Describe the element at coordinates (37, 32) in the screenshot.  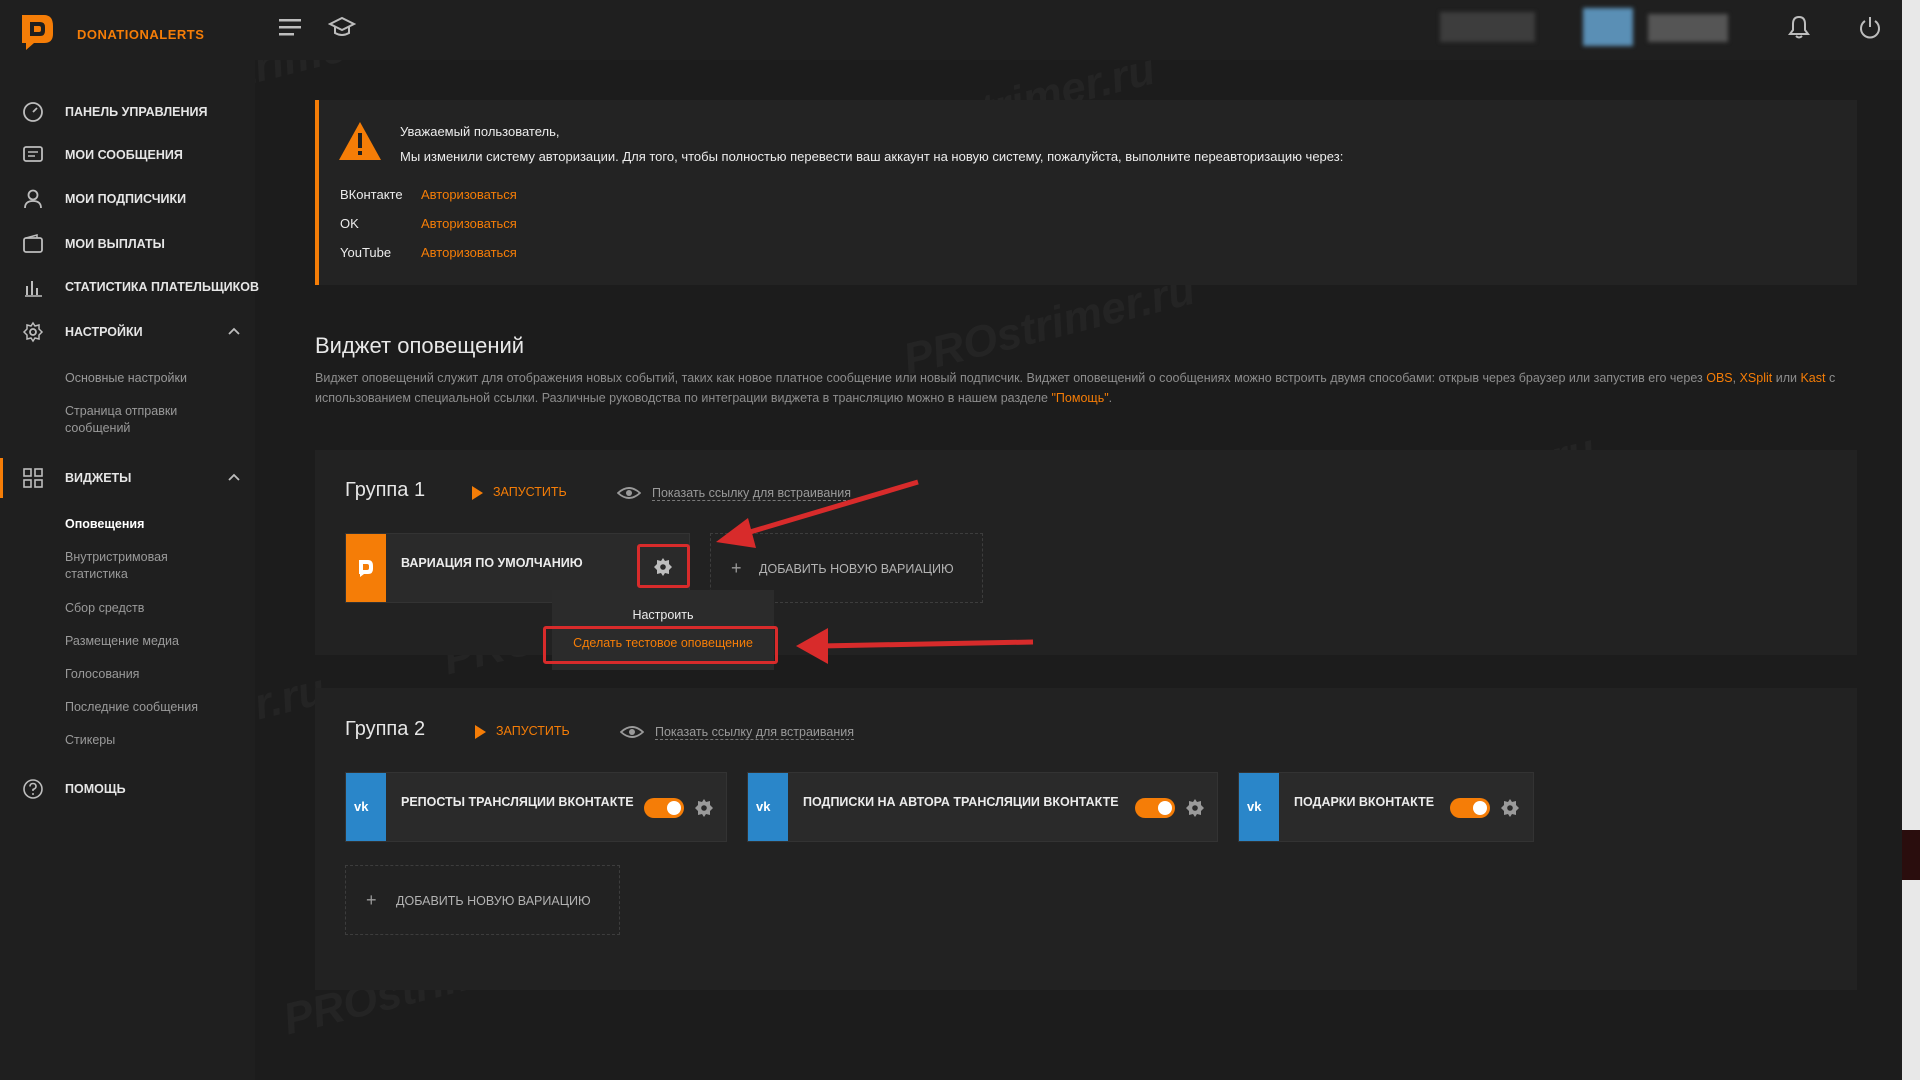
I see `logo-icon` at that location.